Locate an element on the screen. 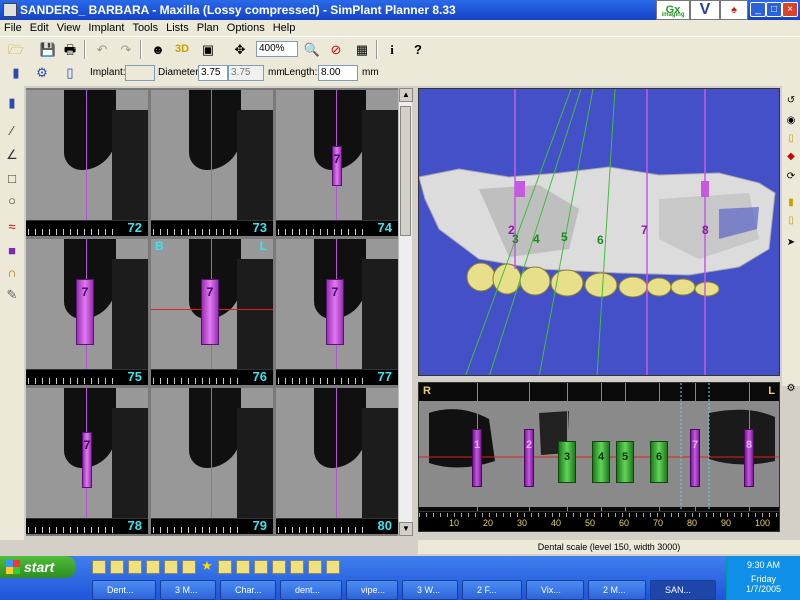 This screenshot has width=800, height=600. app-icon is located at coordinates (10, 10).